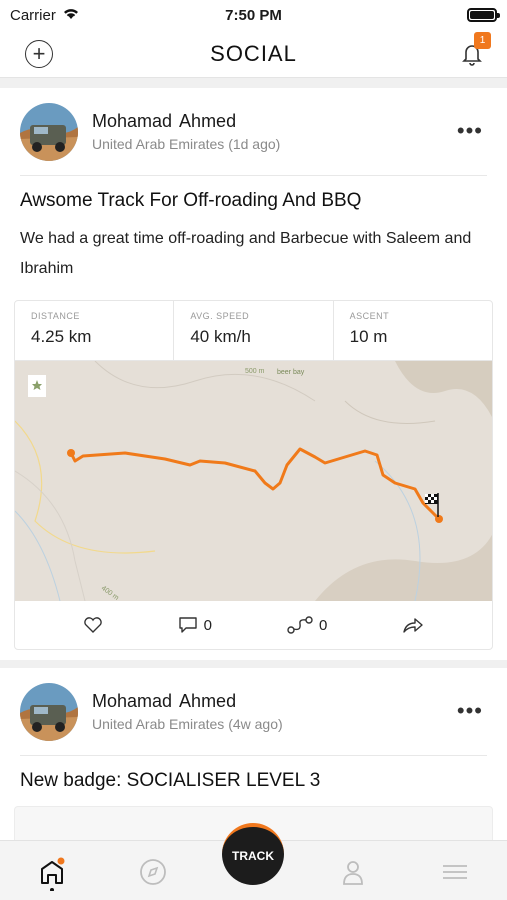 This screenshot has height=900, width=507. I want to click on route-count: 0, so click(323, 625).